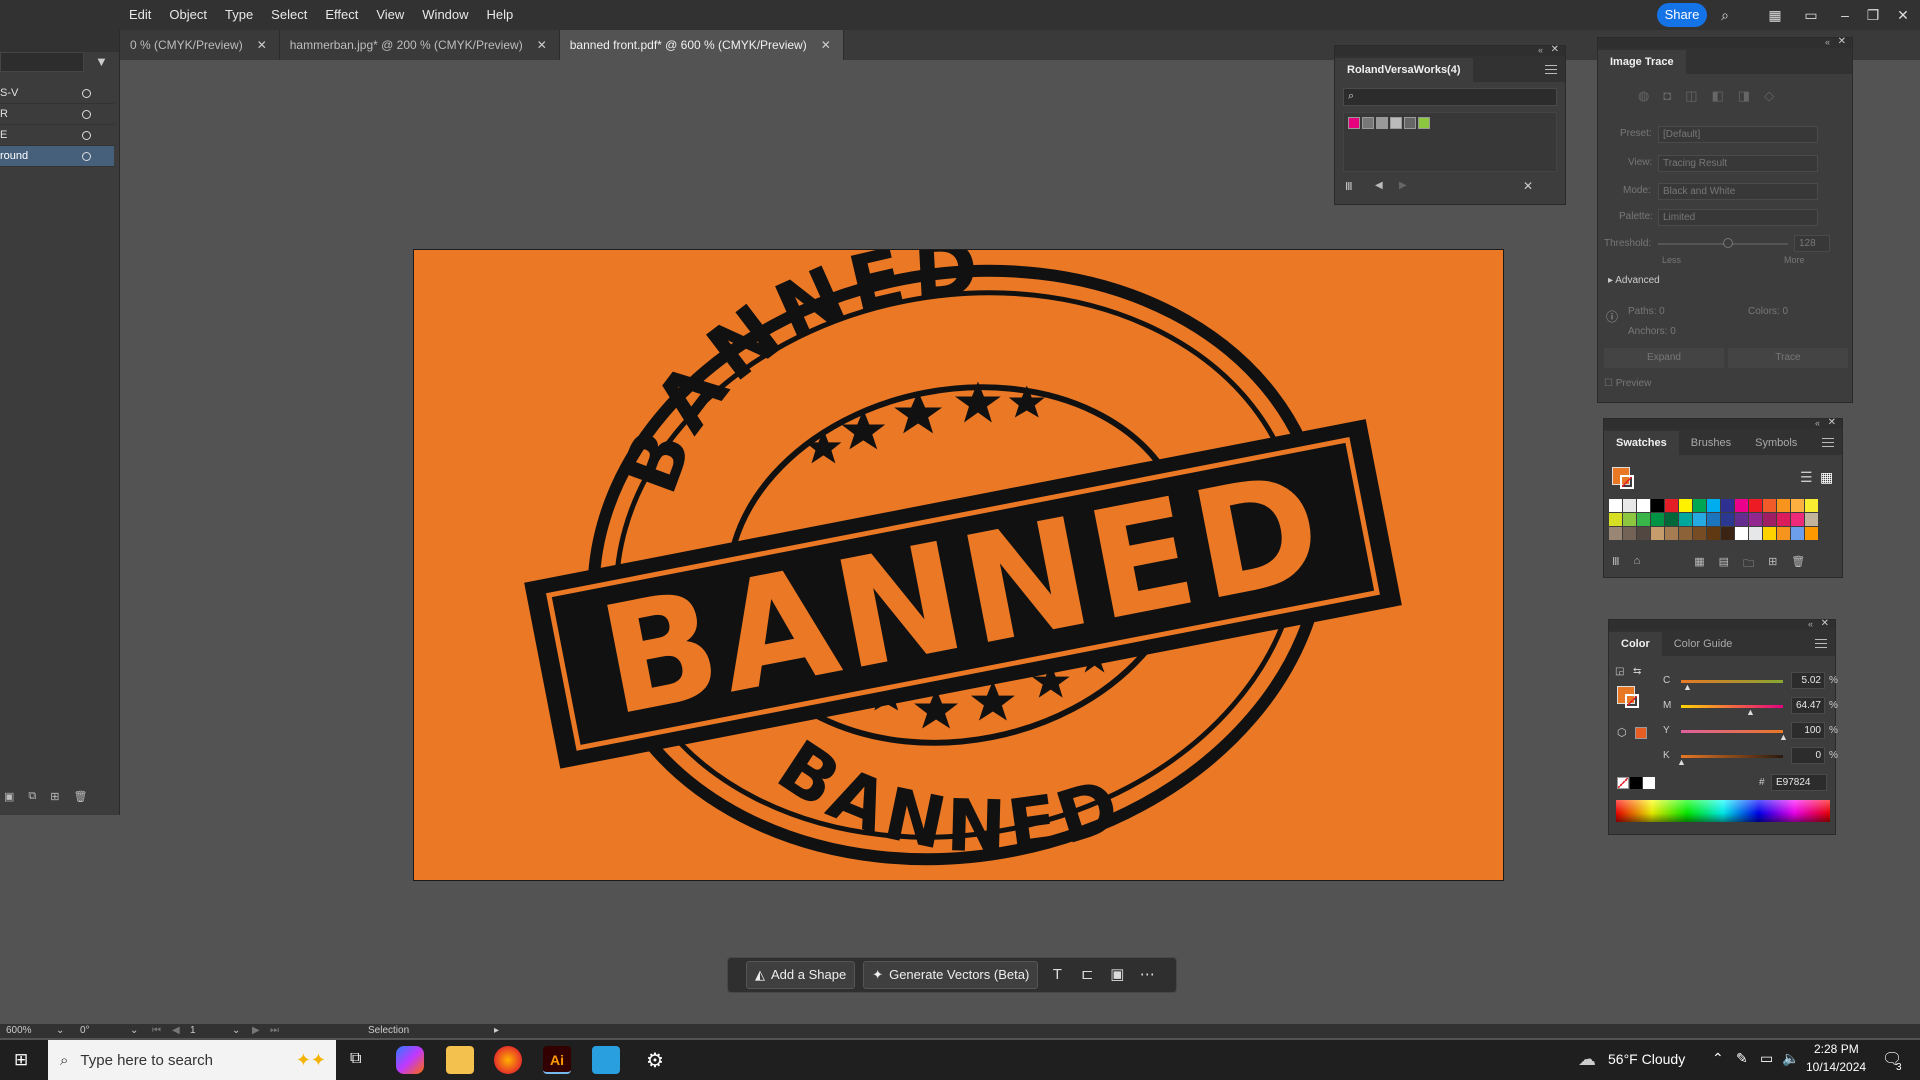  Describe the element at coordinates (1836, 1049) in the screenshot. I see `clock-time: 2:28 PM` at that location.